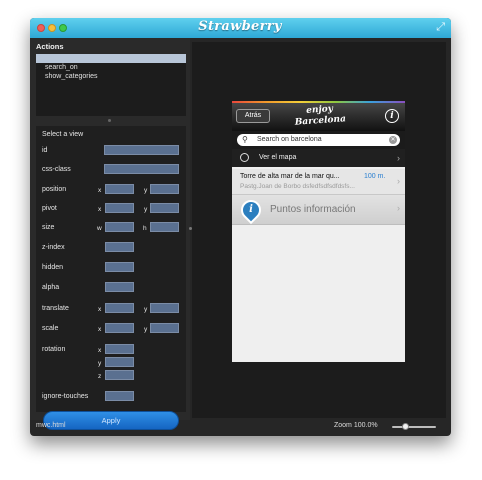  What do you see at coordinates (146, 309) in the screenshot?
I see `translate-y-axis: y` at bounding box center [146, 309].